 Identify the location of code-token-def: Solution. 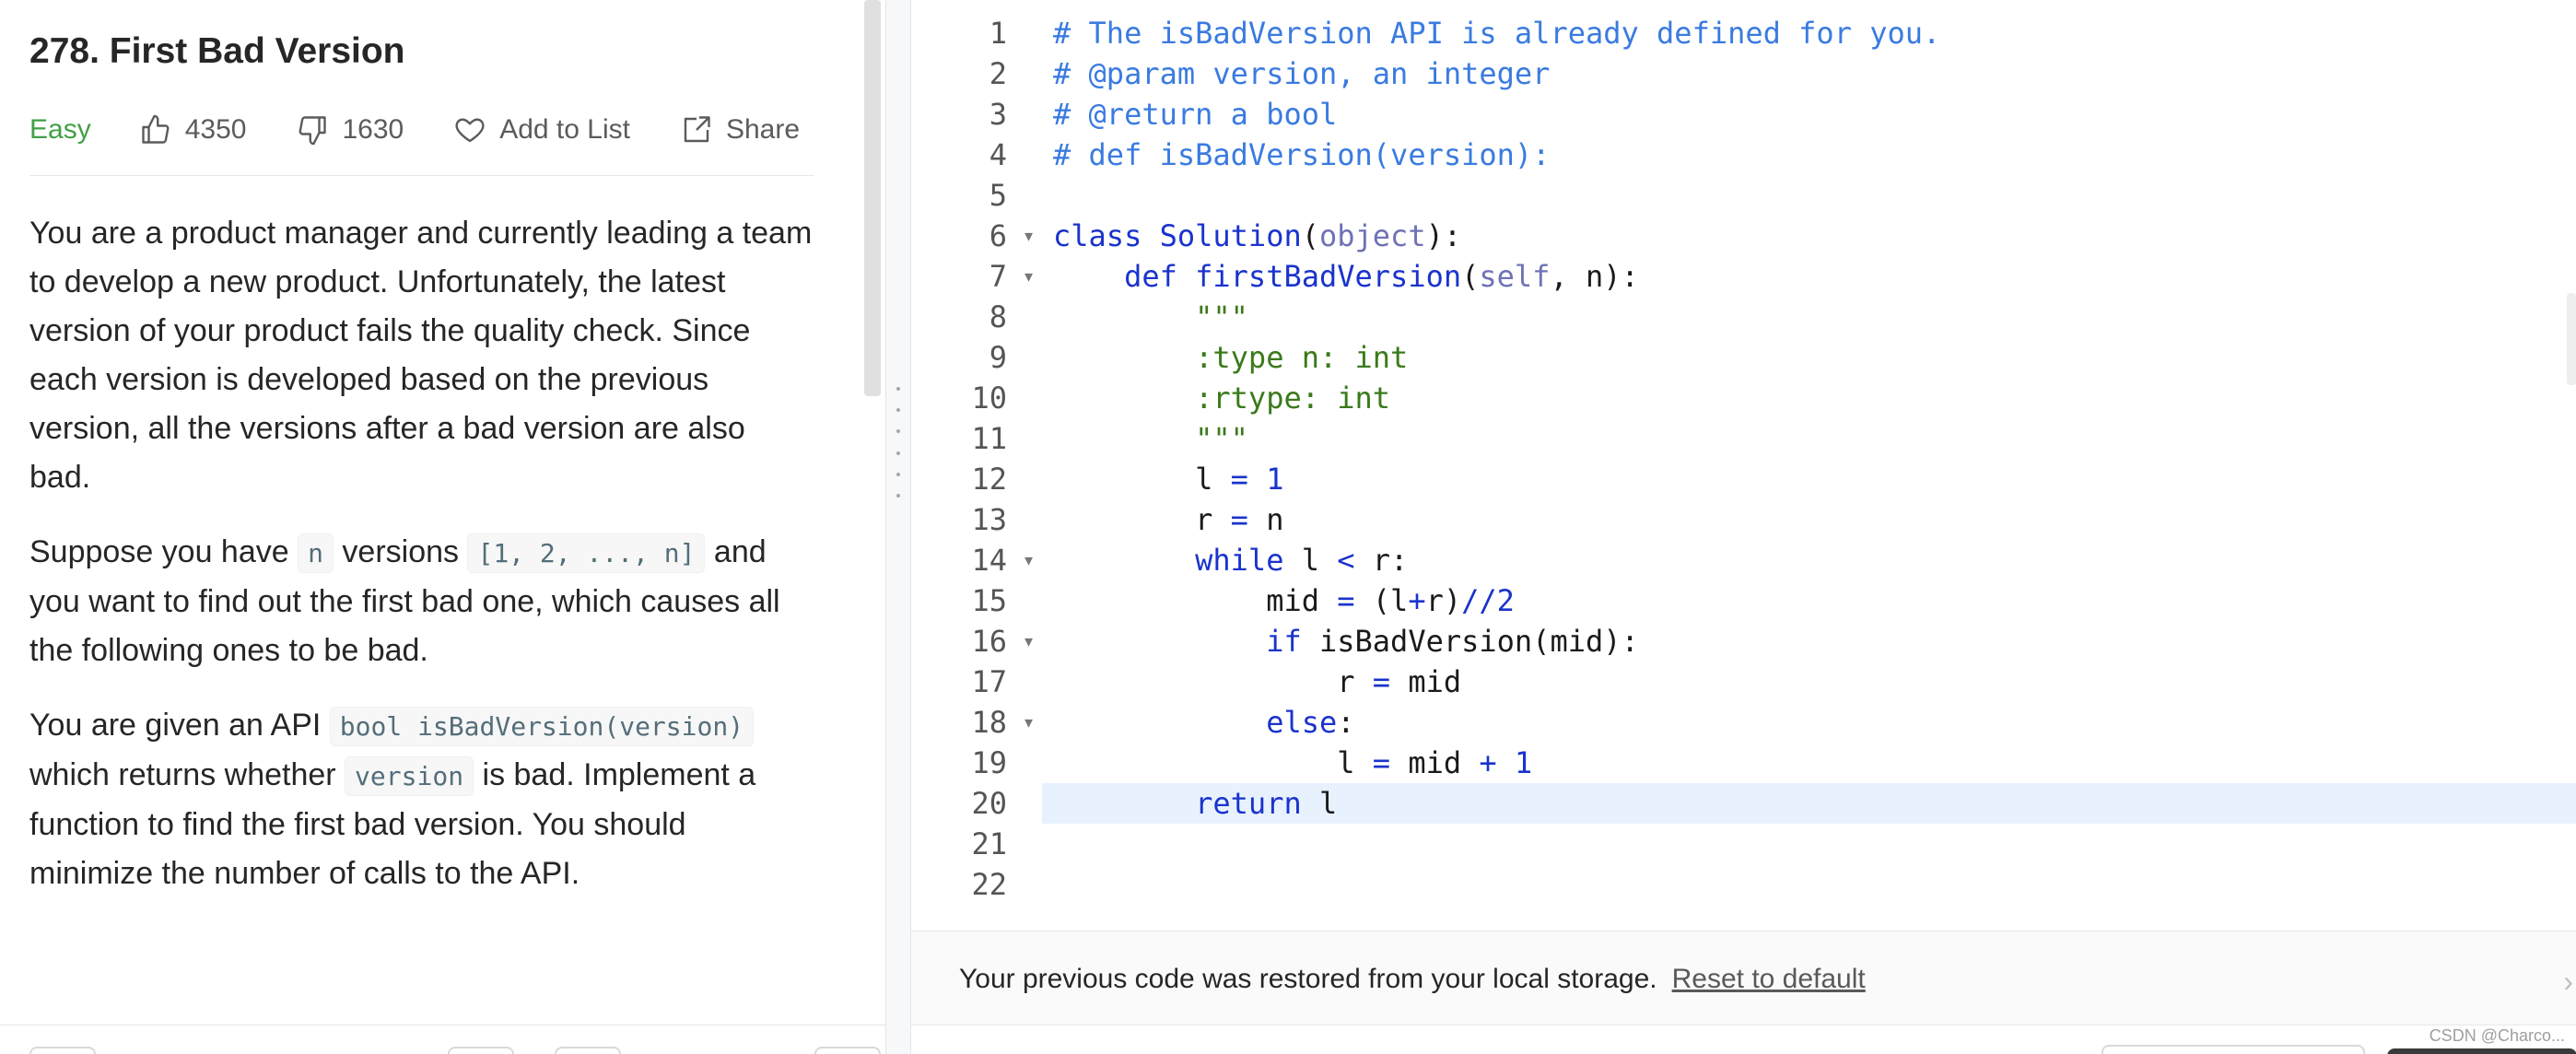
(1230, 236).